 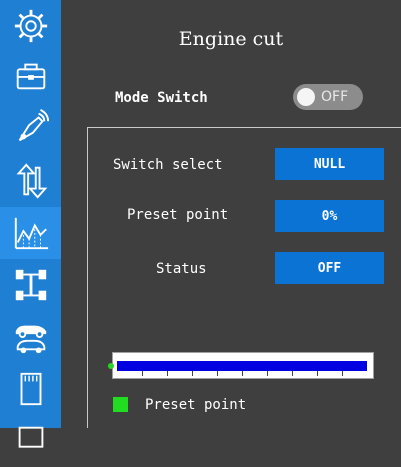 I want to click on switch-select-label: Switch select, so click(x=168, y=165).